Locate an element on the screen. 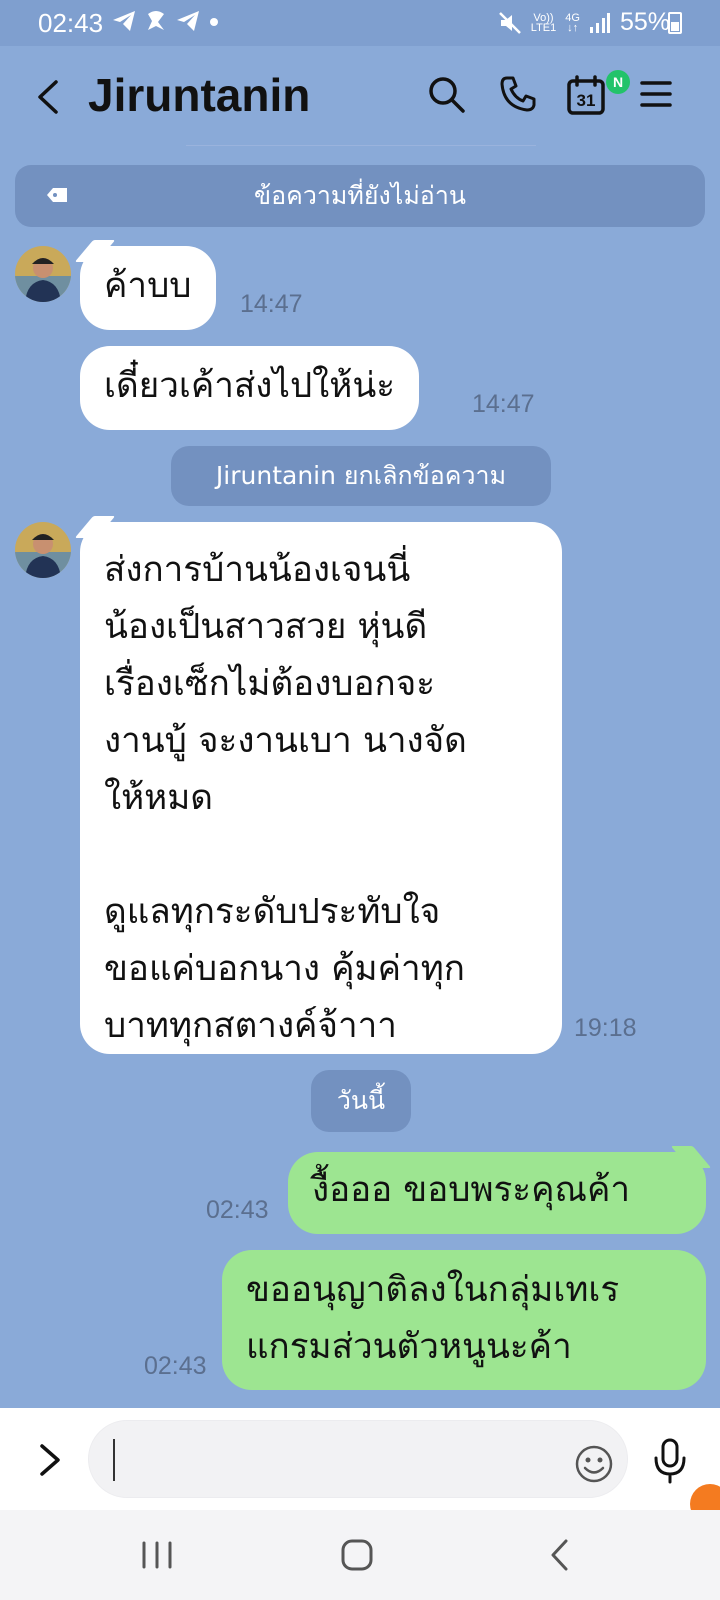 The width and height of the screenshot is (720, 1600). signal-icon is located at coordinates (599, 22).